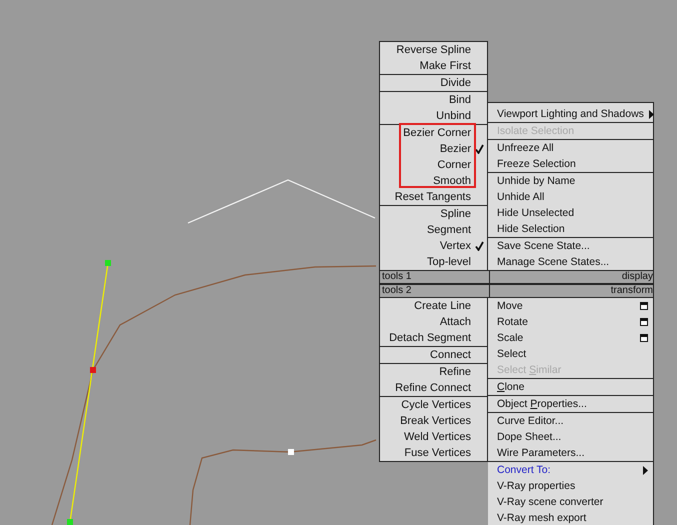 This screenshot has height=525, width=677. Describe the element at coordinates (433, 388) in the screenshot. I see `menu-item: Refine Connect` at that location.